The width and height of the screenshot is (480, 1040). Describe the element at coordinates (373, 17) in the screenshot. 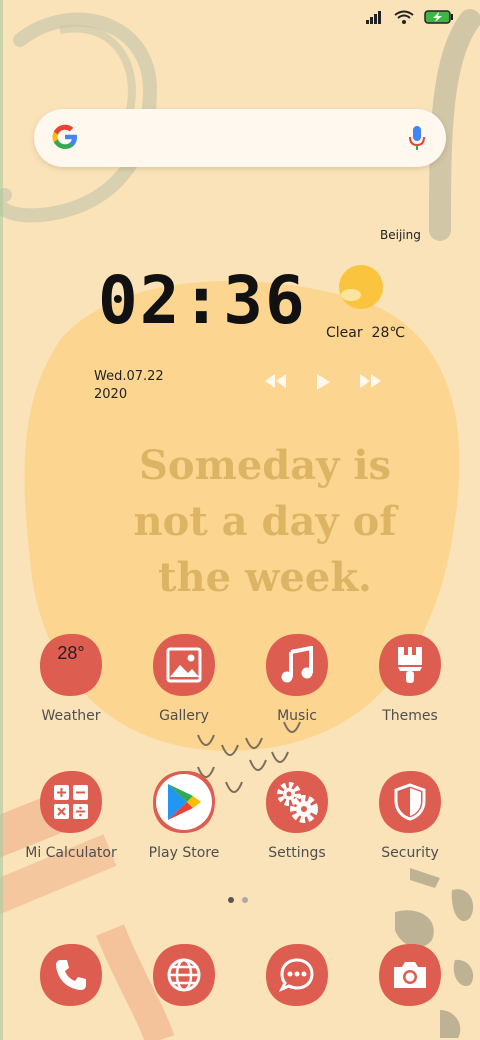

I see `signal-icon` at that location.